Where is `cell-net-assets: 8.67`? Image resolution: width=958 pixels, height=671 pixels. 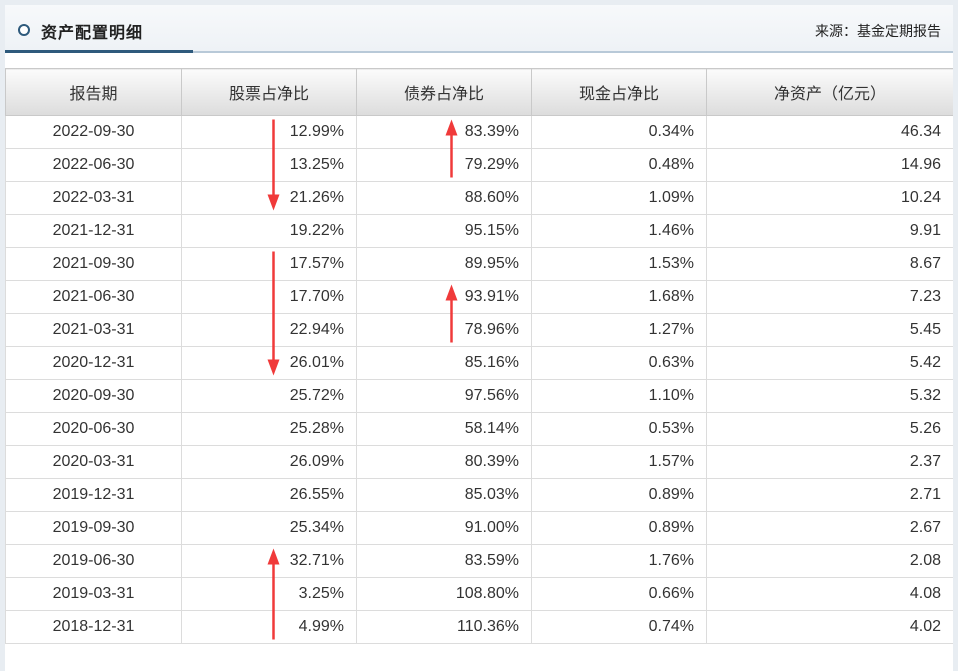
cell-net-assets: 8.67 is located at coordinates (829, 264).